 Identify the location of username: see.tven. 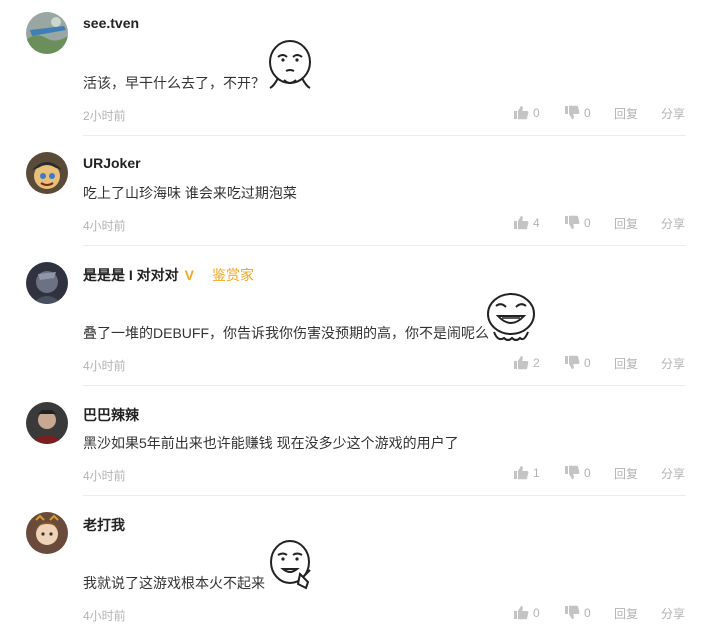
(111, 23).